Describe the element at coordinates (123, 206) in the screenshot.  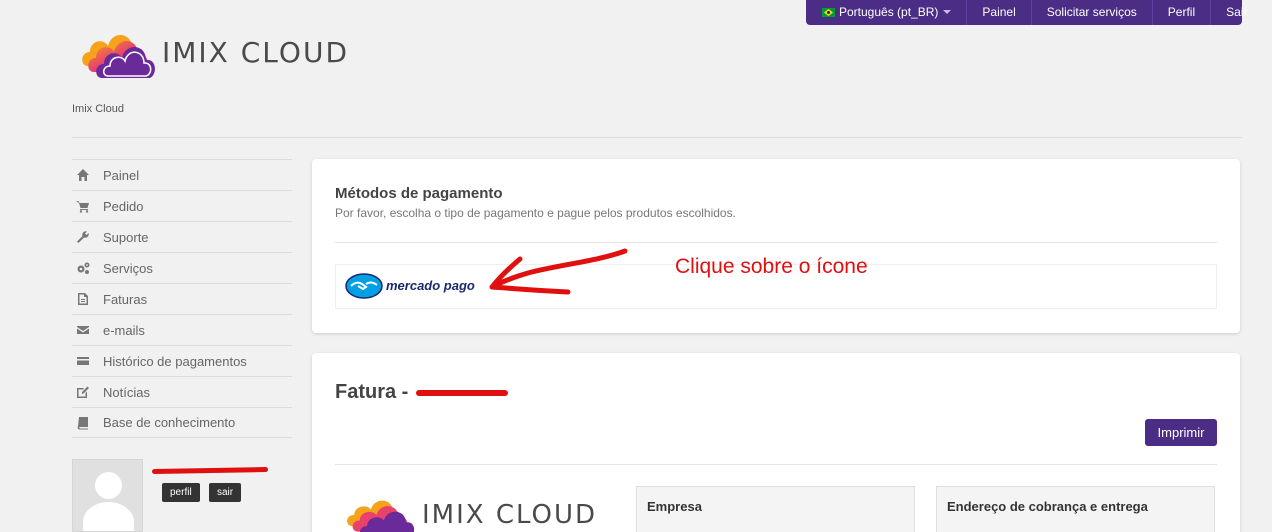
I see `sidebar-item-label: Pedido` at that location.